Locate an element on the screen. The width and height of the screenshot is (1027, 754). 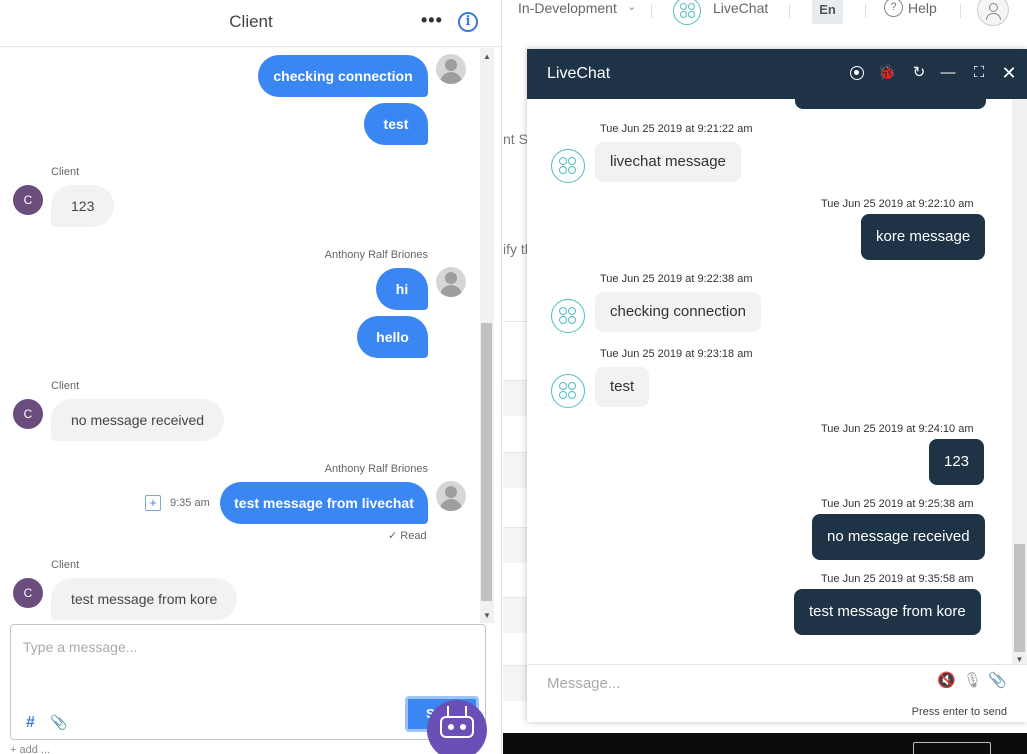
help-link: Help is located at coordinates (922, 8).